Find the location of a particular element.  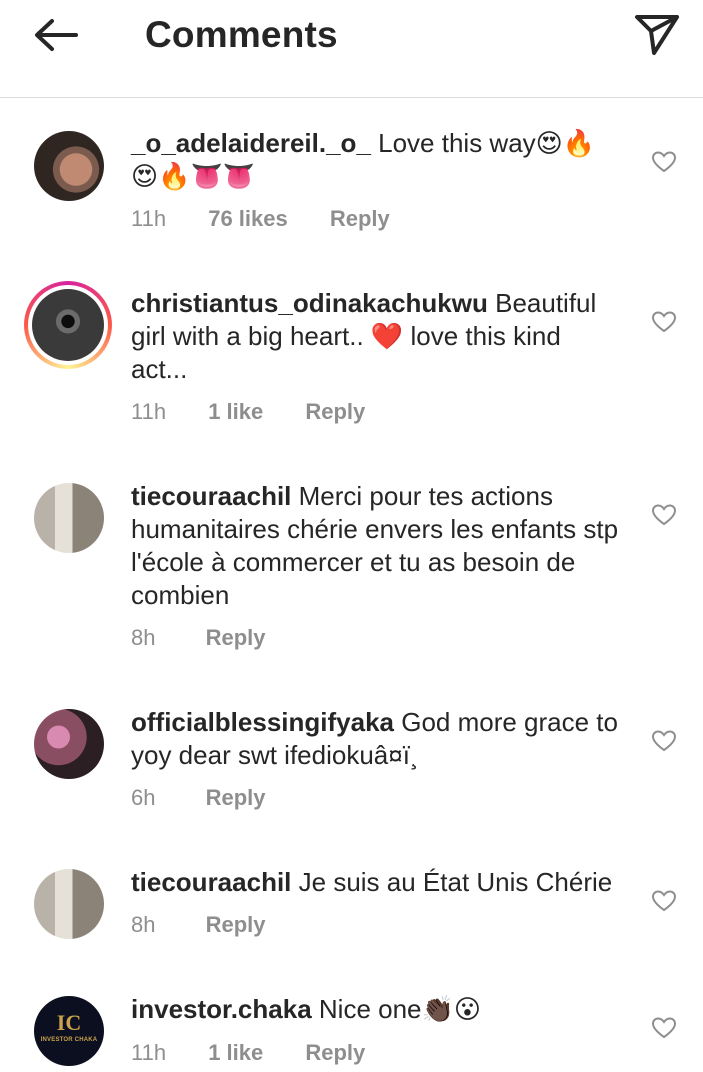

comment-username: _o_adelaidereil._o_ is located at coordinates (251, 143).